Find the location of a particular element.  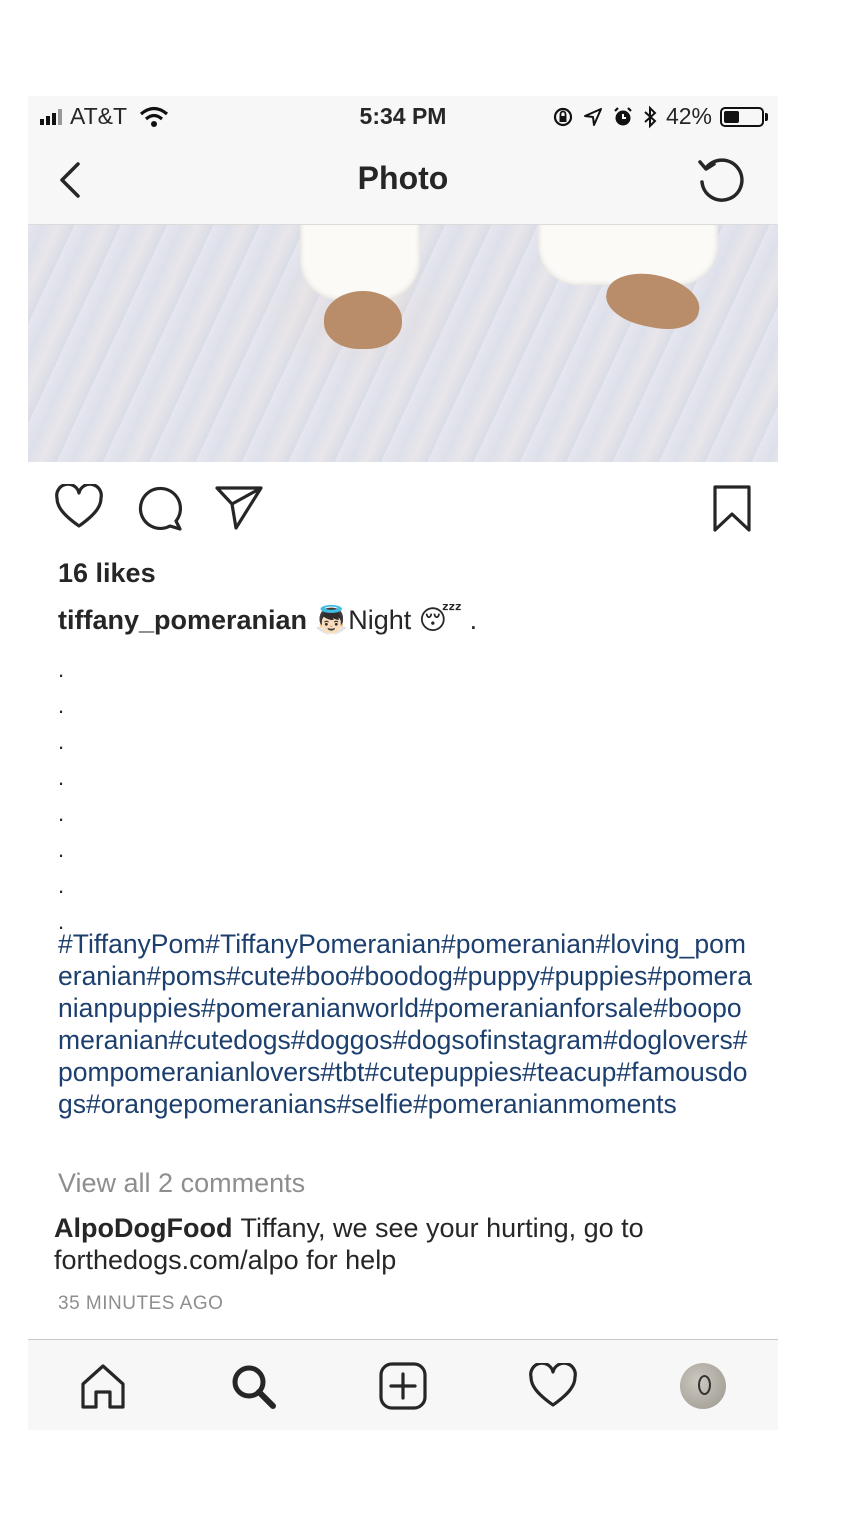

home-icon is located at coordinates (103, 1386).